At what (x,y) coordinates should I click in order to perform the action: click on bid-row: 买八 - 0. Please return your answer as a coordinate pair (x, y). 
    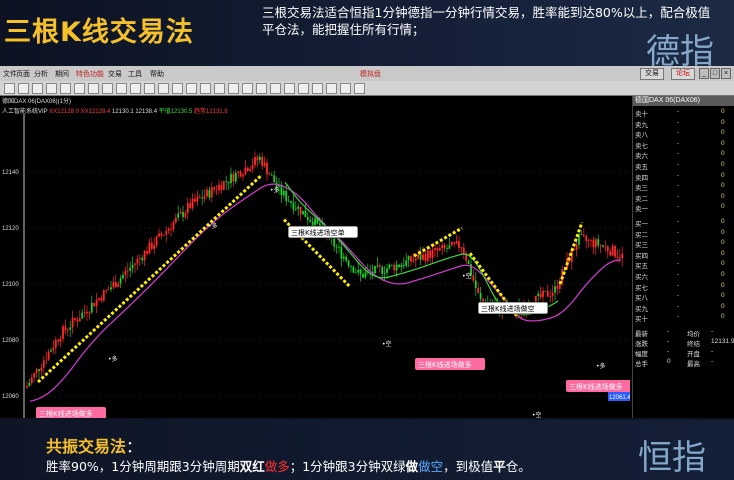
    Looking at the image, I should click on (683, 297).